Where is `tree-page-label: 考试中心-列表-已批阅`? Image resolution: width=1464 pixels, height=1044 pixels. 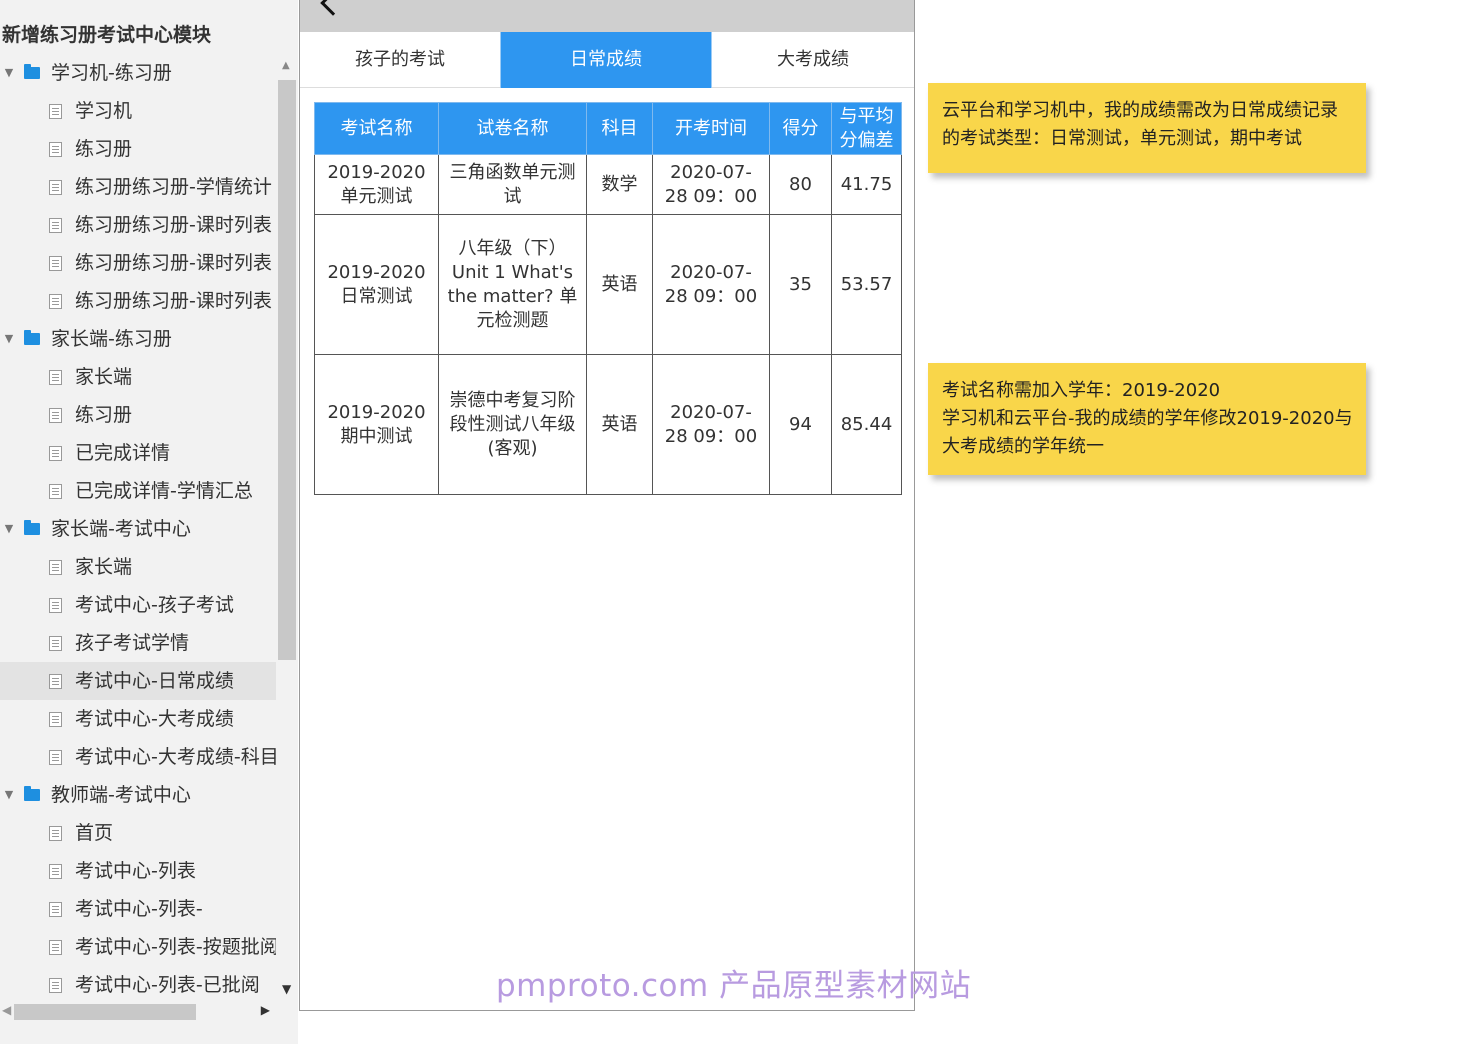
tree-page-label: 考试中心-列表-已批阅 is located at coordinates (167, 985).